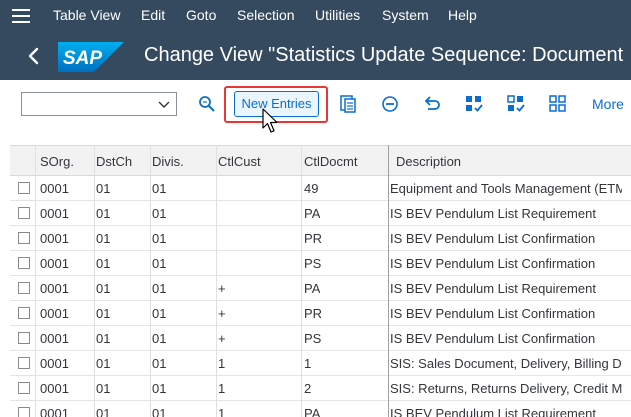  I want to click on col-header-divis: Divis., so click(168, 161).